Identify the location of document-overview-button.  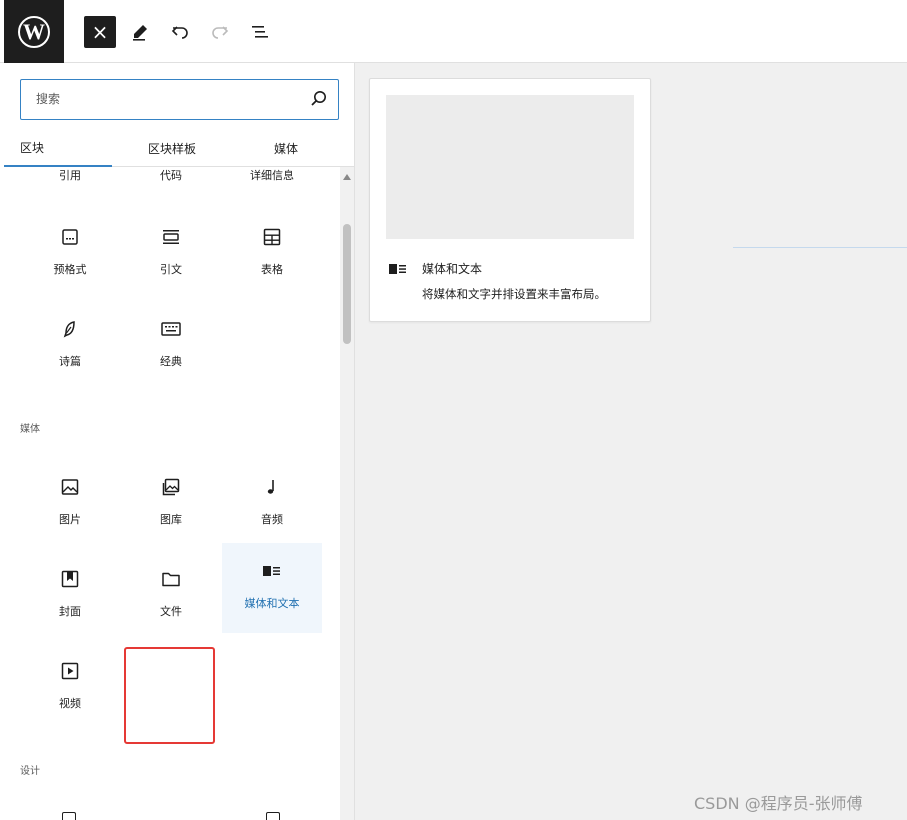
(260, 32).